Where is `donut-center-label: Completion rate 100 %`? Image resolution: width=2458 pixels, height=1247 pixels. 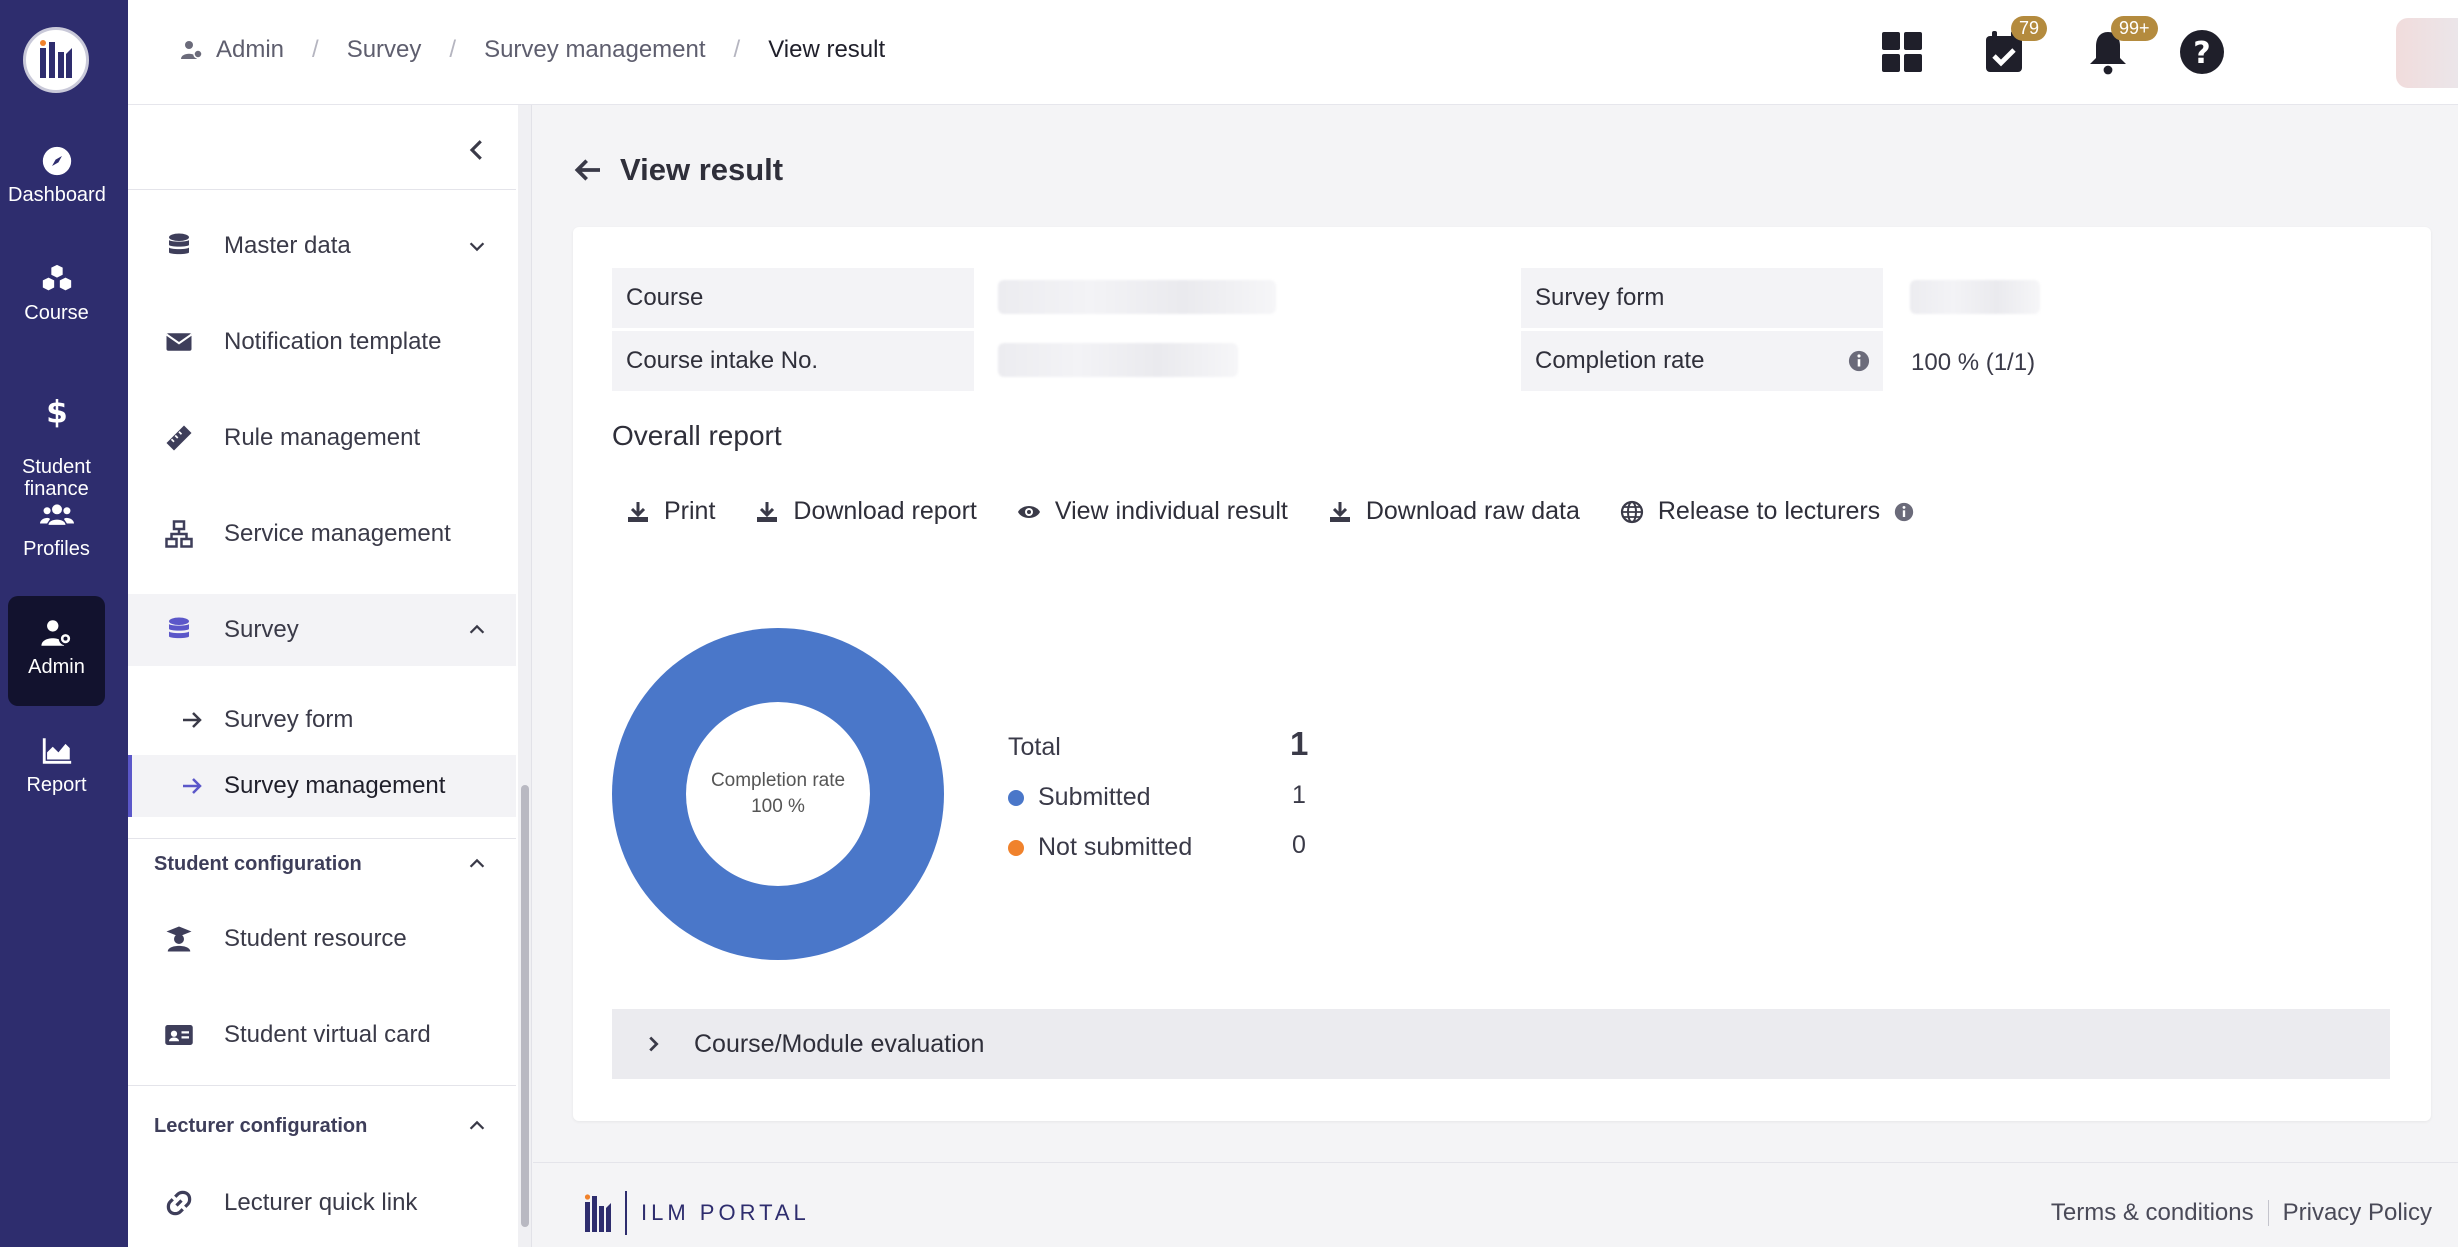 donut-center-label: Completion rate 100 % is located at coordinates (778, 794).